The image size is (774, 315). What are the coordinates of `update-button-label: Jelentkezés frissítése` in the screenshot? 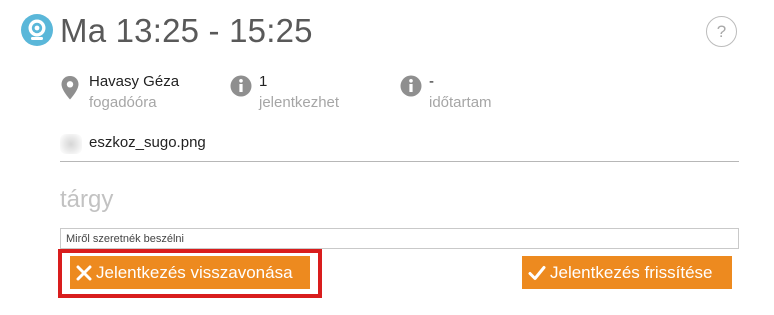 It's located at (631, 272).